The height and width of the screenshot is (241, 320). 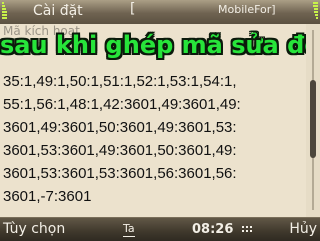 I want to click on scrollbar-thumb, so click(x=313, y=119).